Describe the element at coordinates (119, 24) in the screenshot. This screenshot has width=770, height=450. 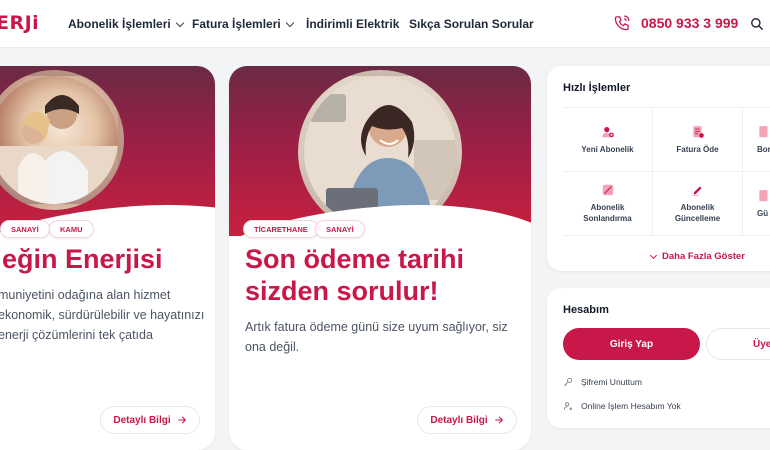
I see `nav-label: Abonelik İşlemleri` at that location.